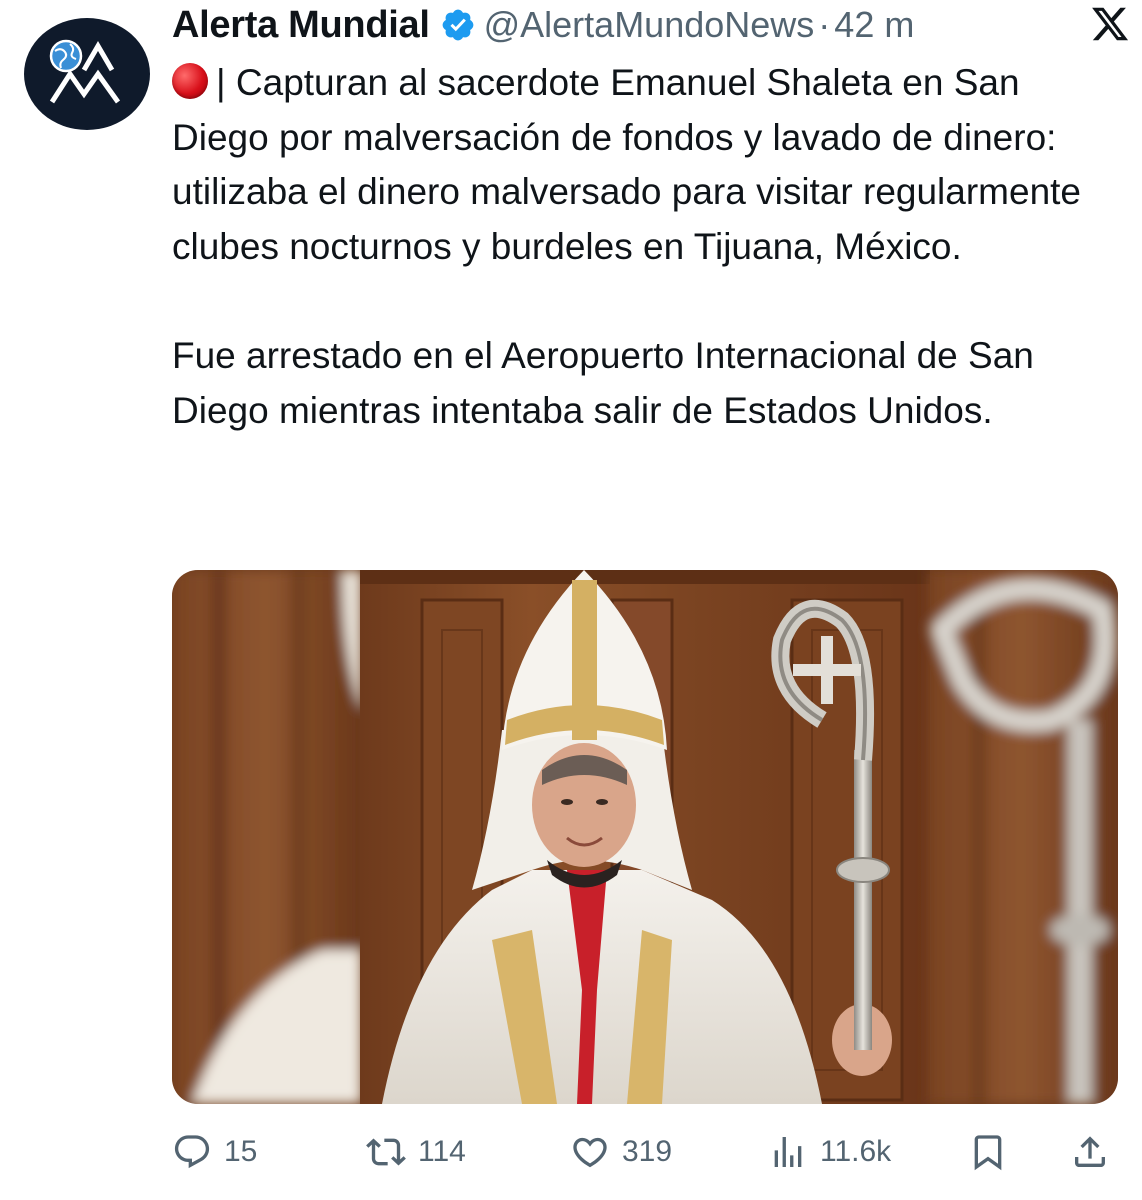  I want to click on tweet-header: Alerta Mundial @AlertaMundoNews · 42 m, so click(647, 25).